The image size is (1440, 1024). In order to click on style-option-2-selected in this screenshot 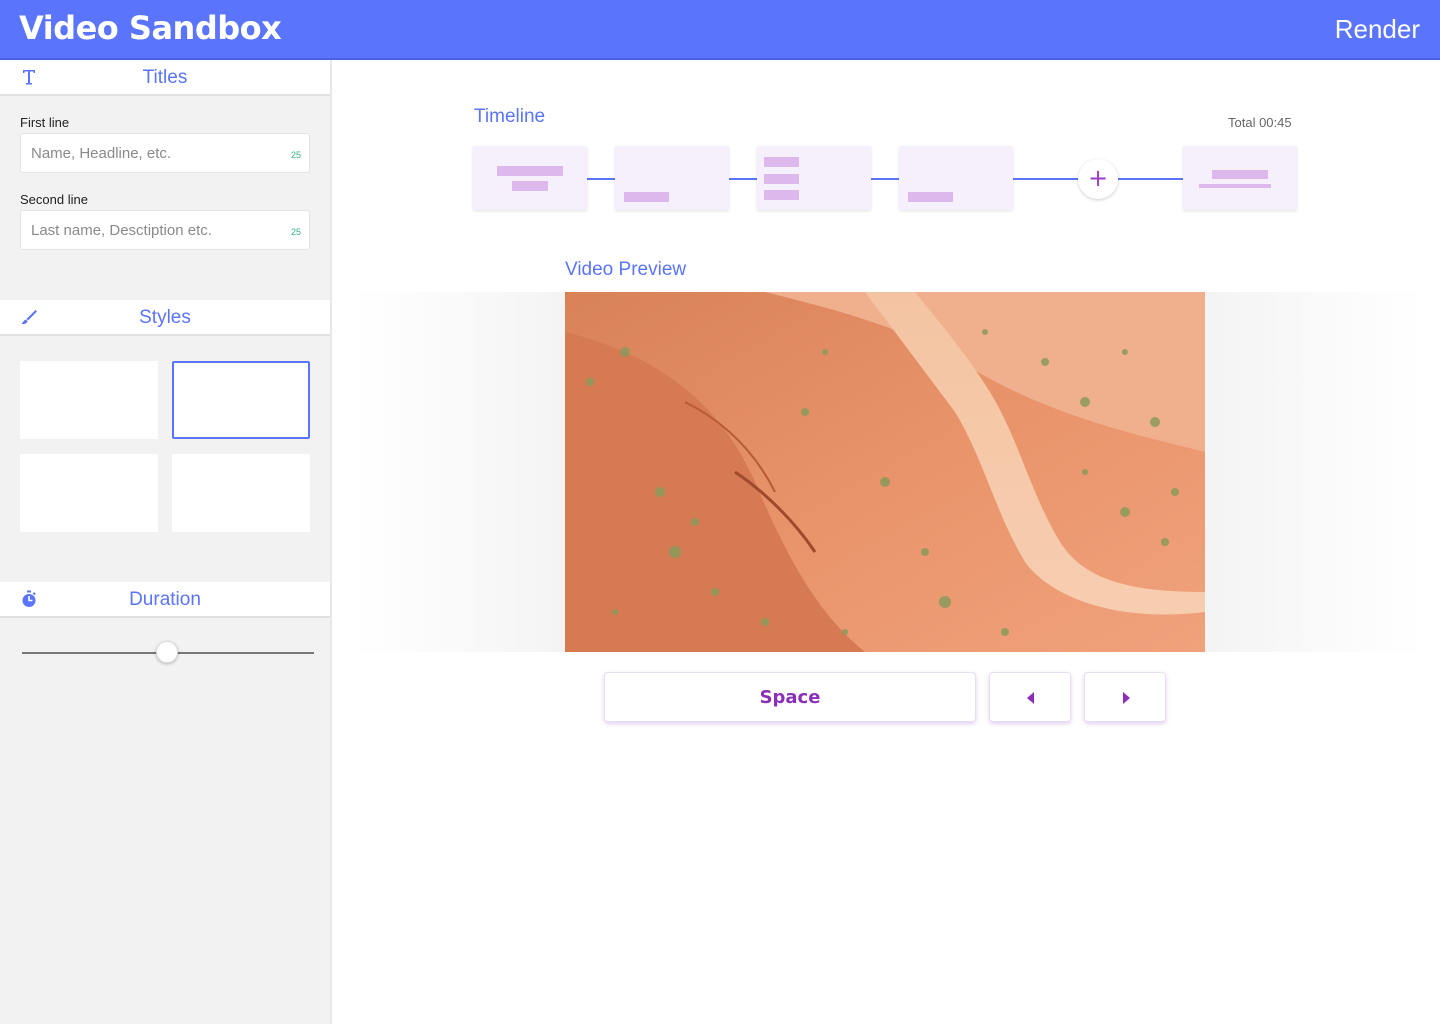, I will do `click(241, 400)`.